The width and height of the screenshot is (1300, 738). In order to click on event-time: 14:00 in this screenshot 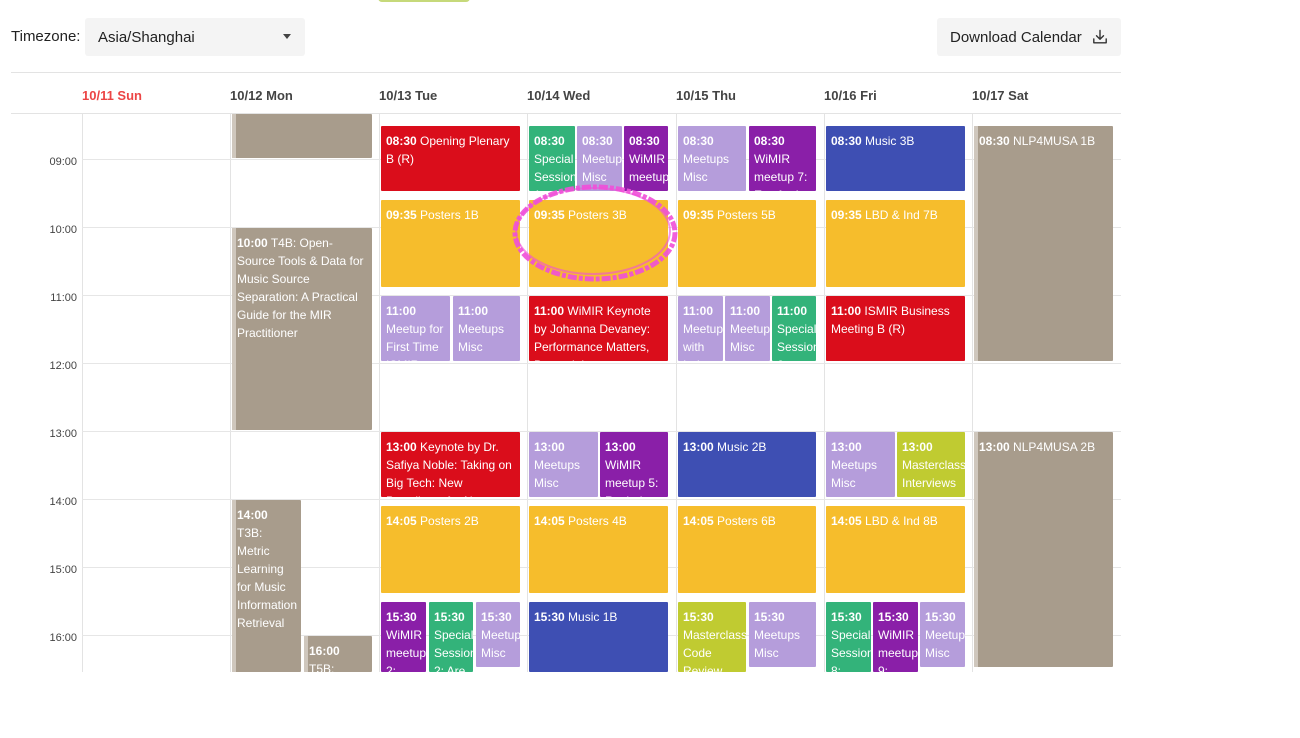, I will do `click(252, 515)`.